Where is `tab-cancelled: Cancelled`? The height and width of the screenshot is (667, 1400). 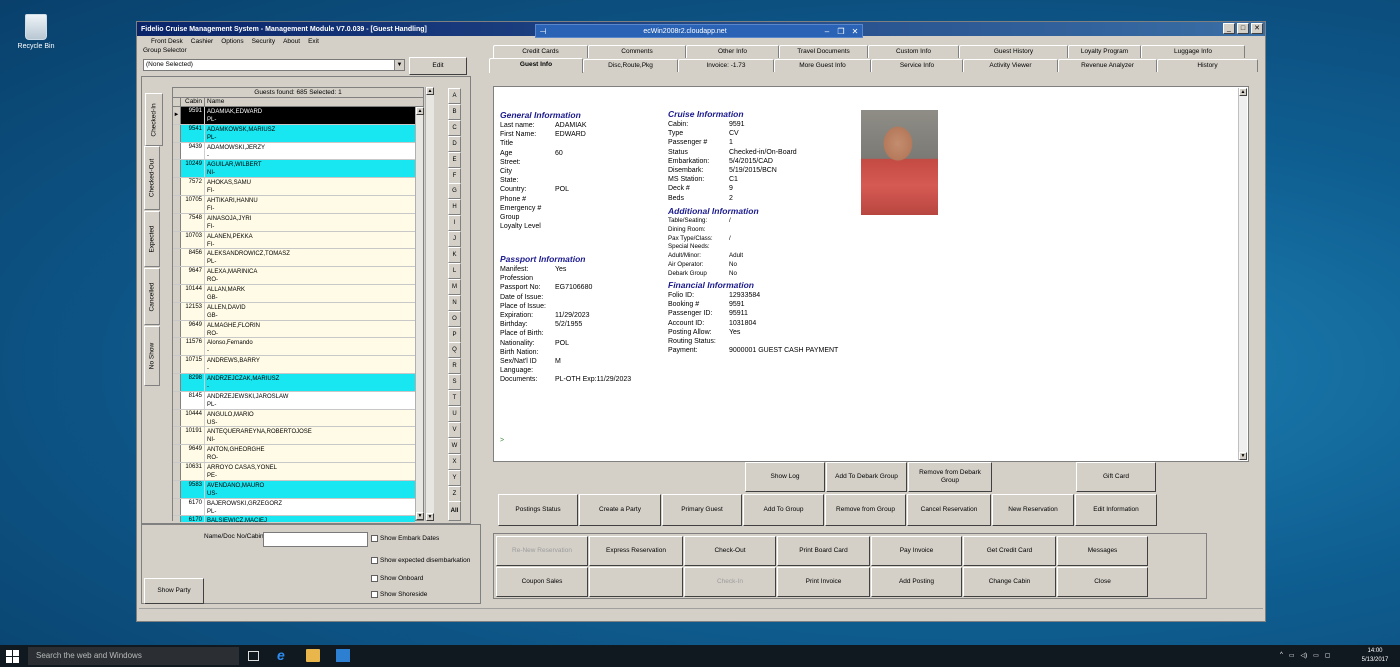 tab-cancelled: Cancelled is located at coordinates (152, 296).